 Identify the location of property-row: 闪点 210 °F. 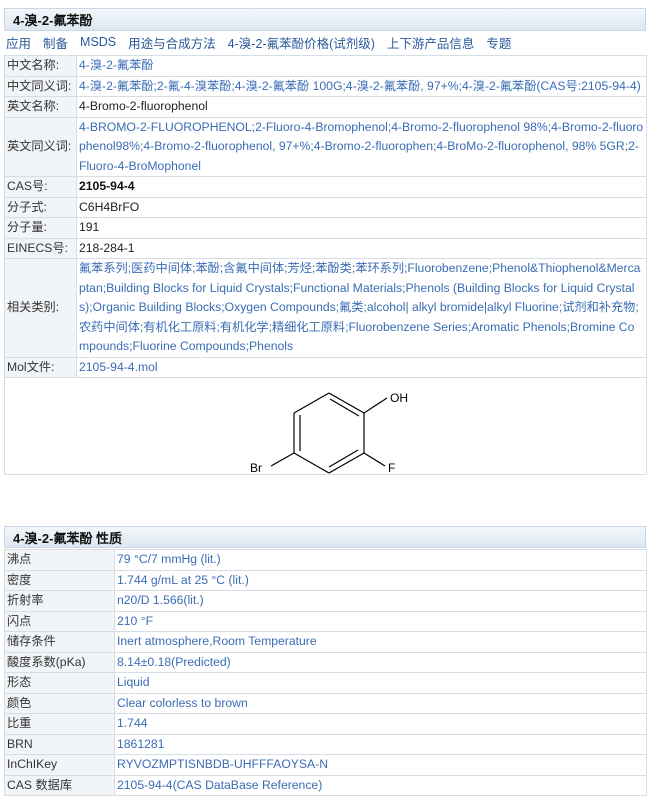
(325, 621).